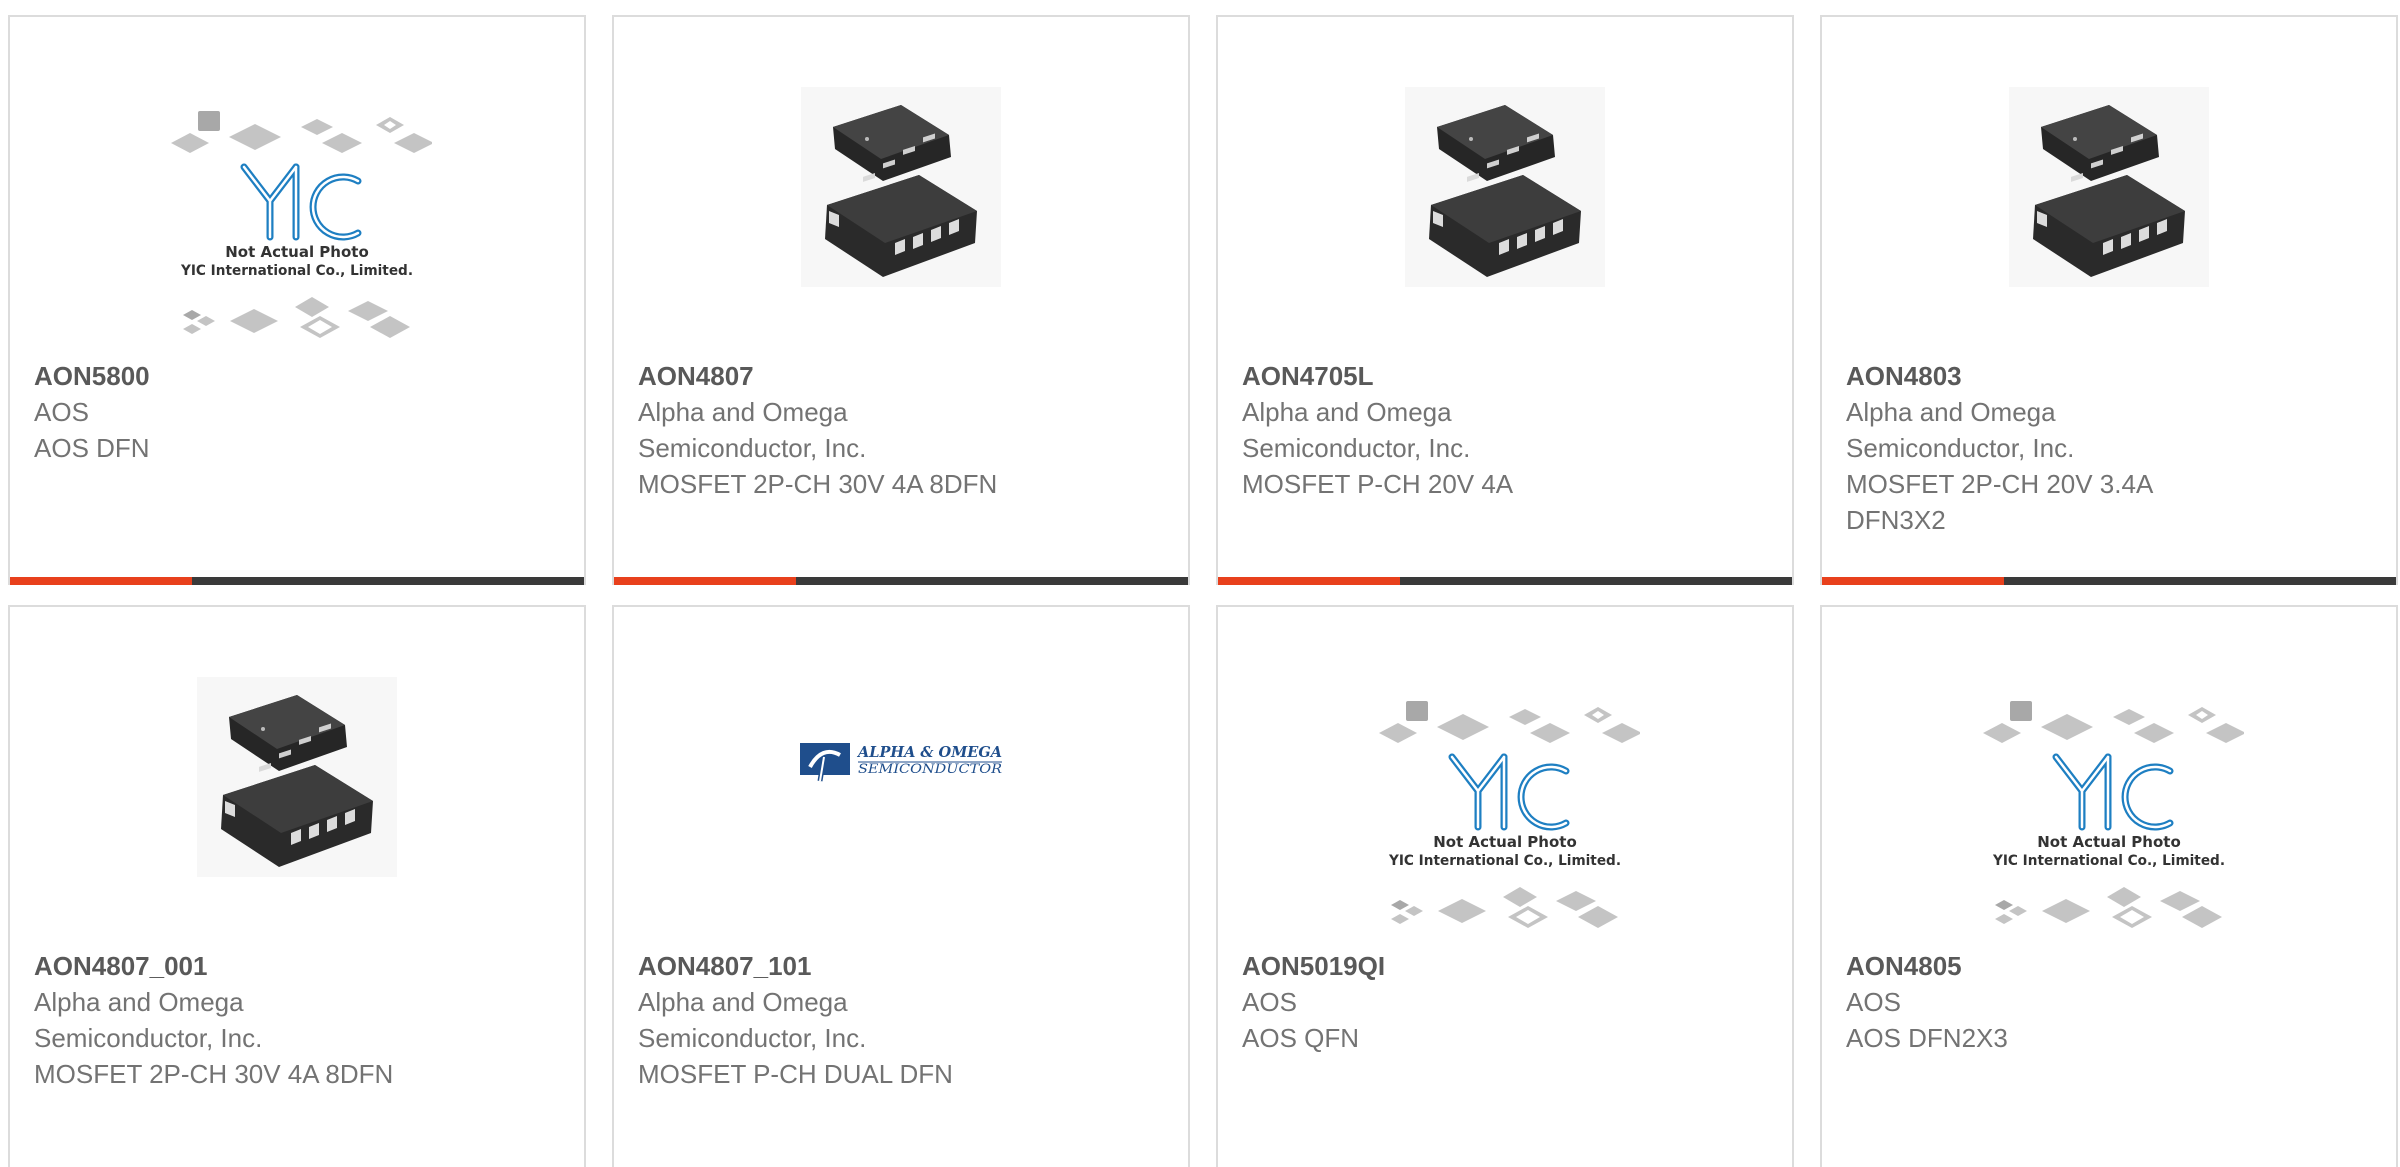 The image size is (2400, 1167). What do you see at coordinates (299, 966) in the screenshot?
I see `part-number-link: AON4807_001` at bounding box center [299, 966].